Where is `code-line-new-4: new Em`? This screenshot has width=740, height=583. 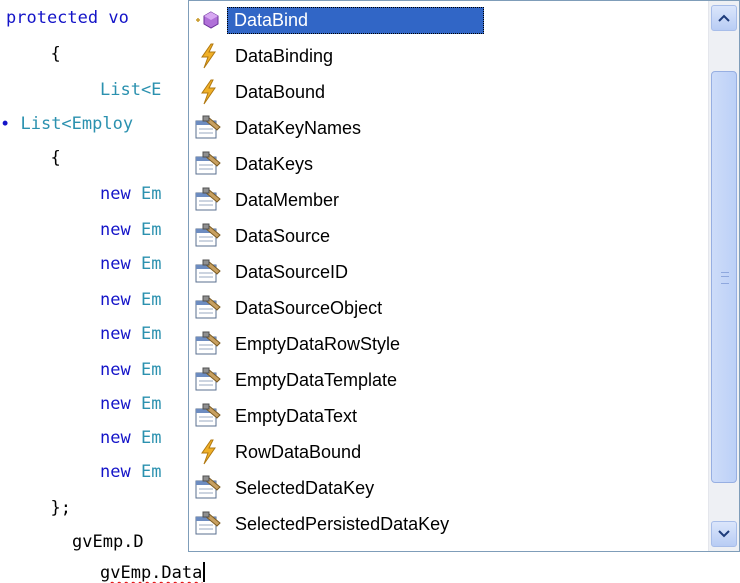
code-line-new-4: new Em is located at coordinates (130, 300).